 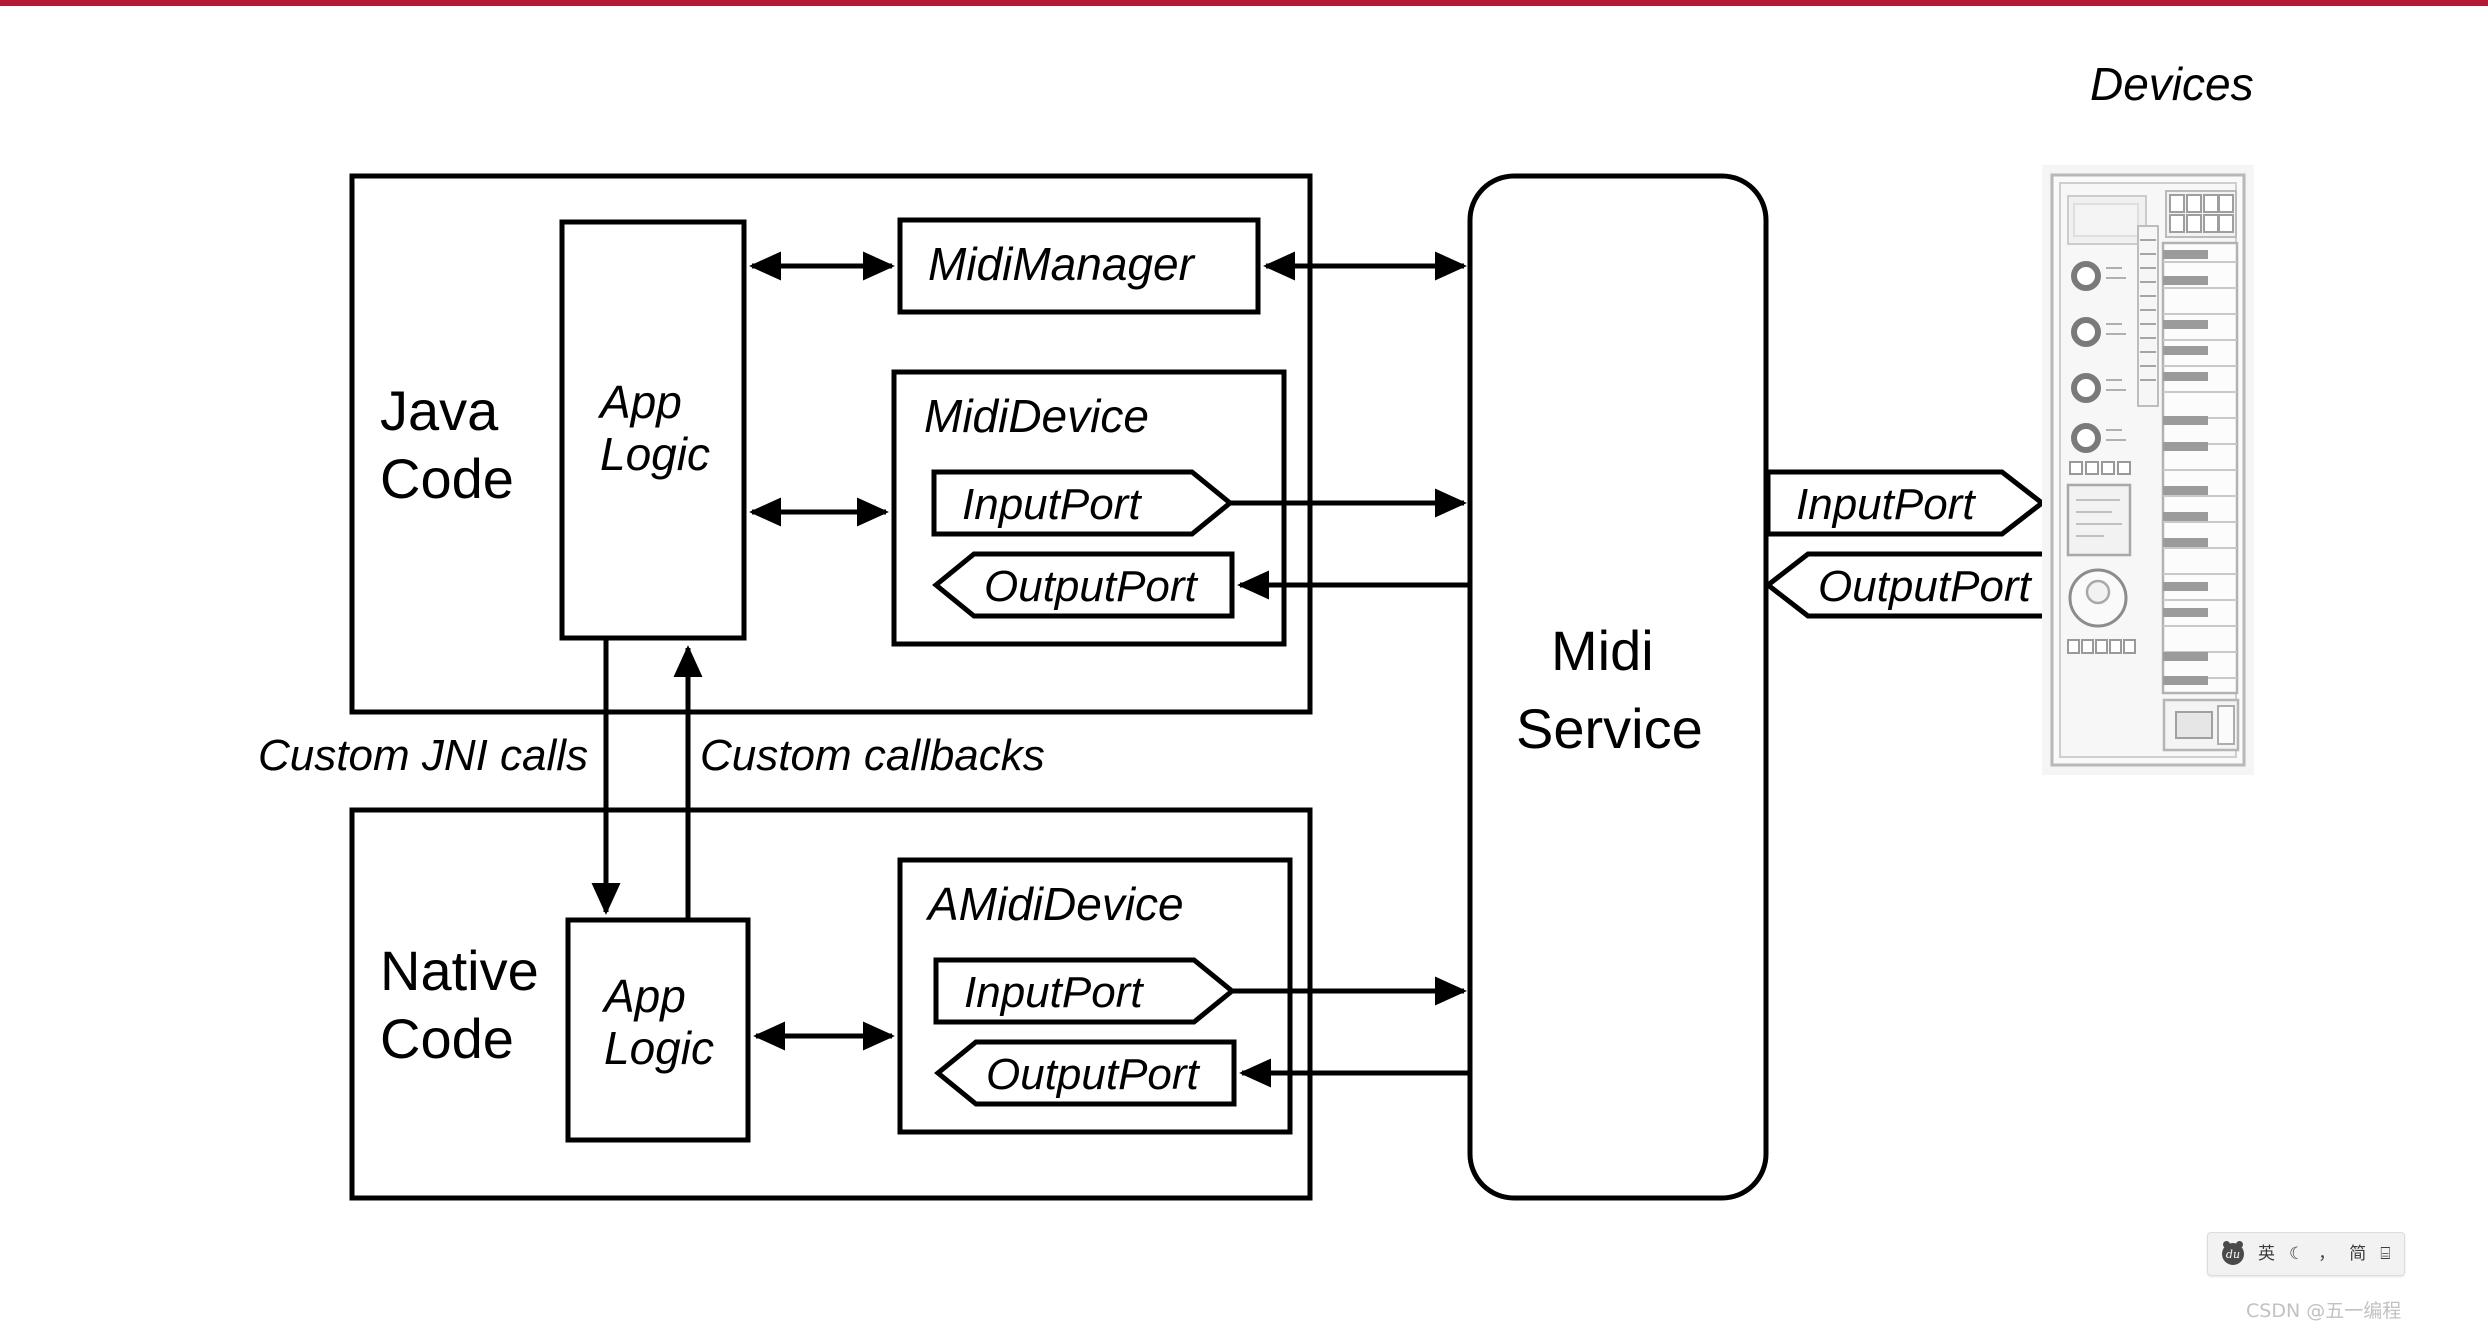 What do you see at coordinates (1036, 416) in the screenshot?
I see `midi-device-label: MidiDevice` at bounding box center [1036, 416].